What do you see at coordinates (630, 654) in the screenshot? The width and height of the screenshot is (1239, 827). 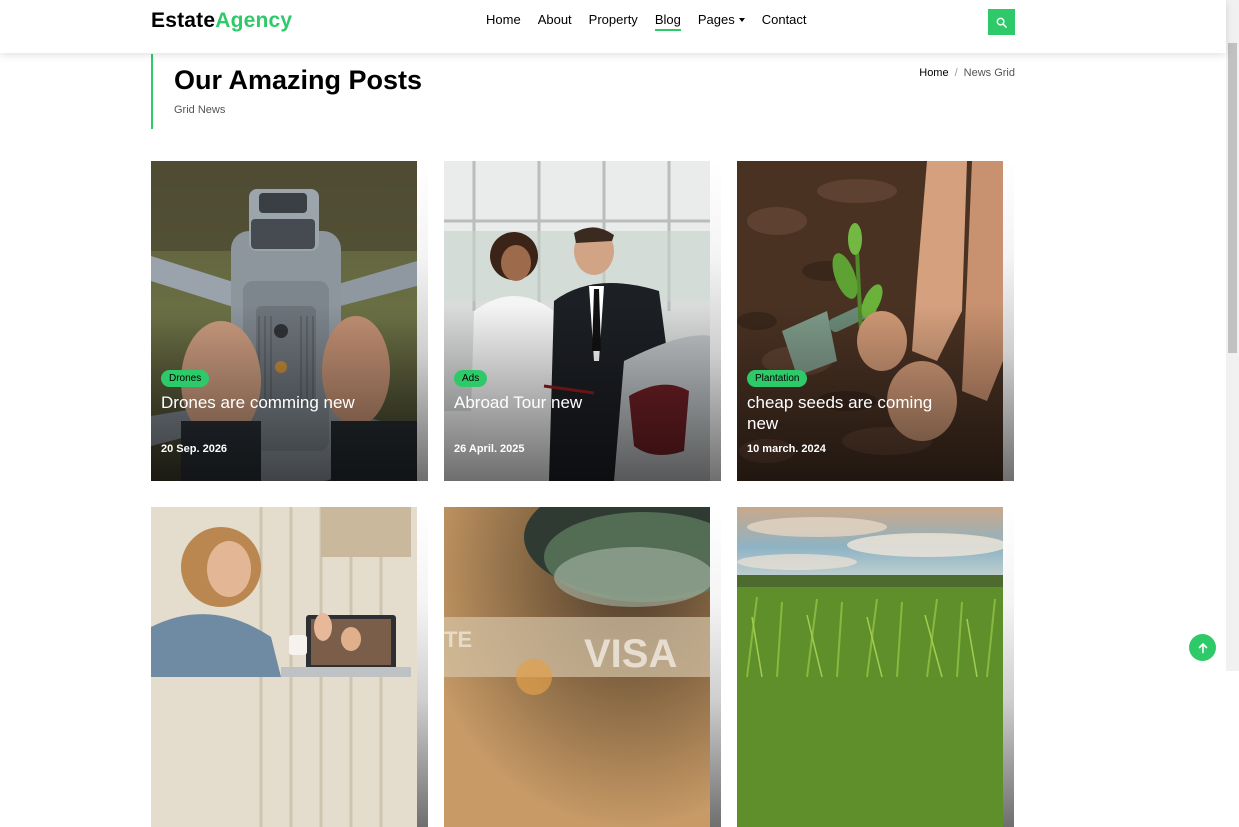 I see `svg-text: VISA` at bounding box center [630, 654].